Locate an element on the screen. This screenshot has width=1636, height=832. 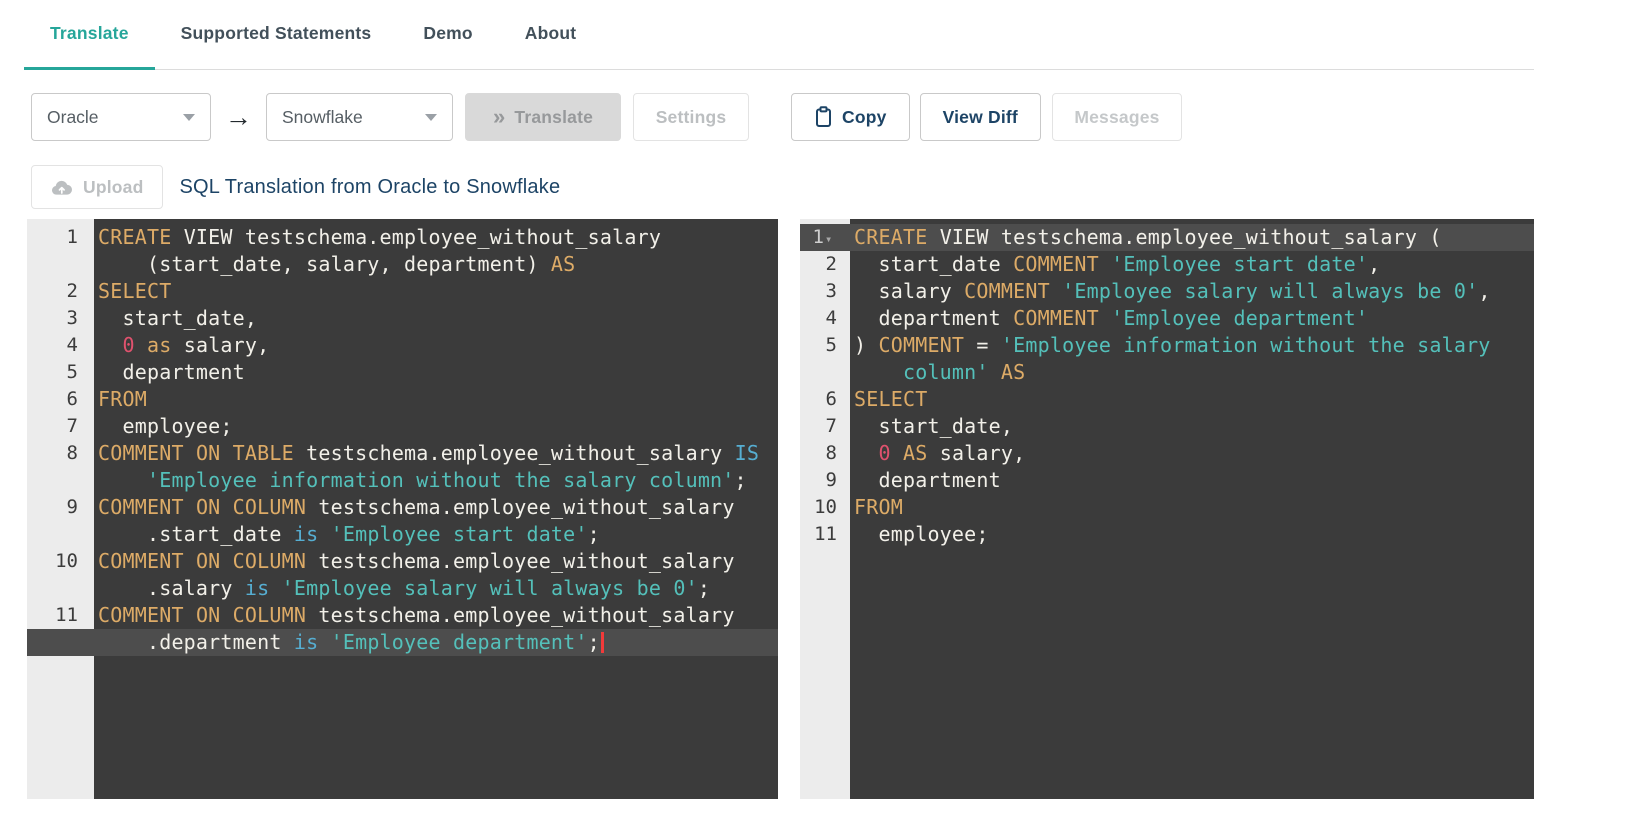
code-token: as is located at coordinates (159, 345).